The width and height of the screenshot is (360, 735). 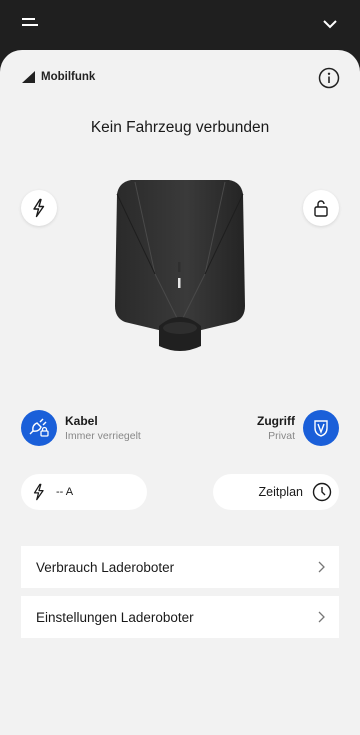 What do you see at coordinates (329, 78) in the screenshot?
I see `info-icon` at bounding box center [329, 78].